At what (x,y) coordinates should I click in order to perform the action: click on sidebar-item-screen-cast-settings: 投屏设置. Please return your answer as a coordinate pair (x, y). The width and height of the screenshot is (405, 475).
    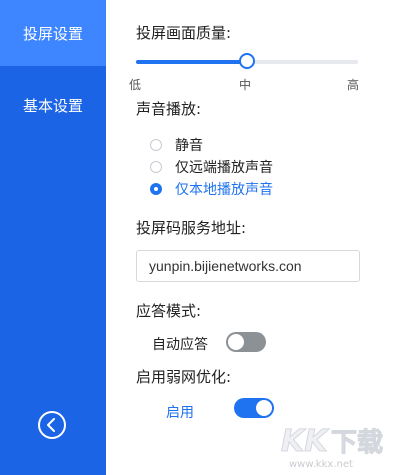
    Looking at the image, I should click on (53, 33).